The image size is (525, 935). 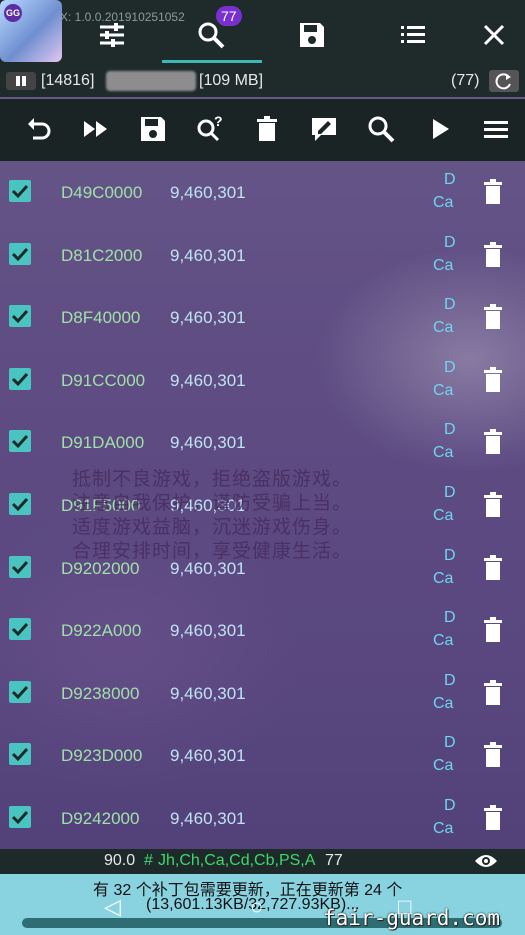 I want to click on list-item: D922A000 9,460,301 D Ca, so click(x=262, y=630).